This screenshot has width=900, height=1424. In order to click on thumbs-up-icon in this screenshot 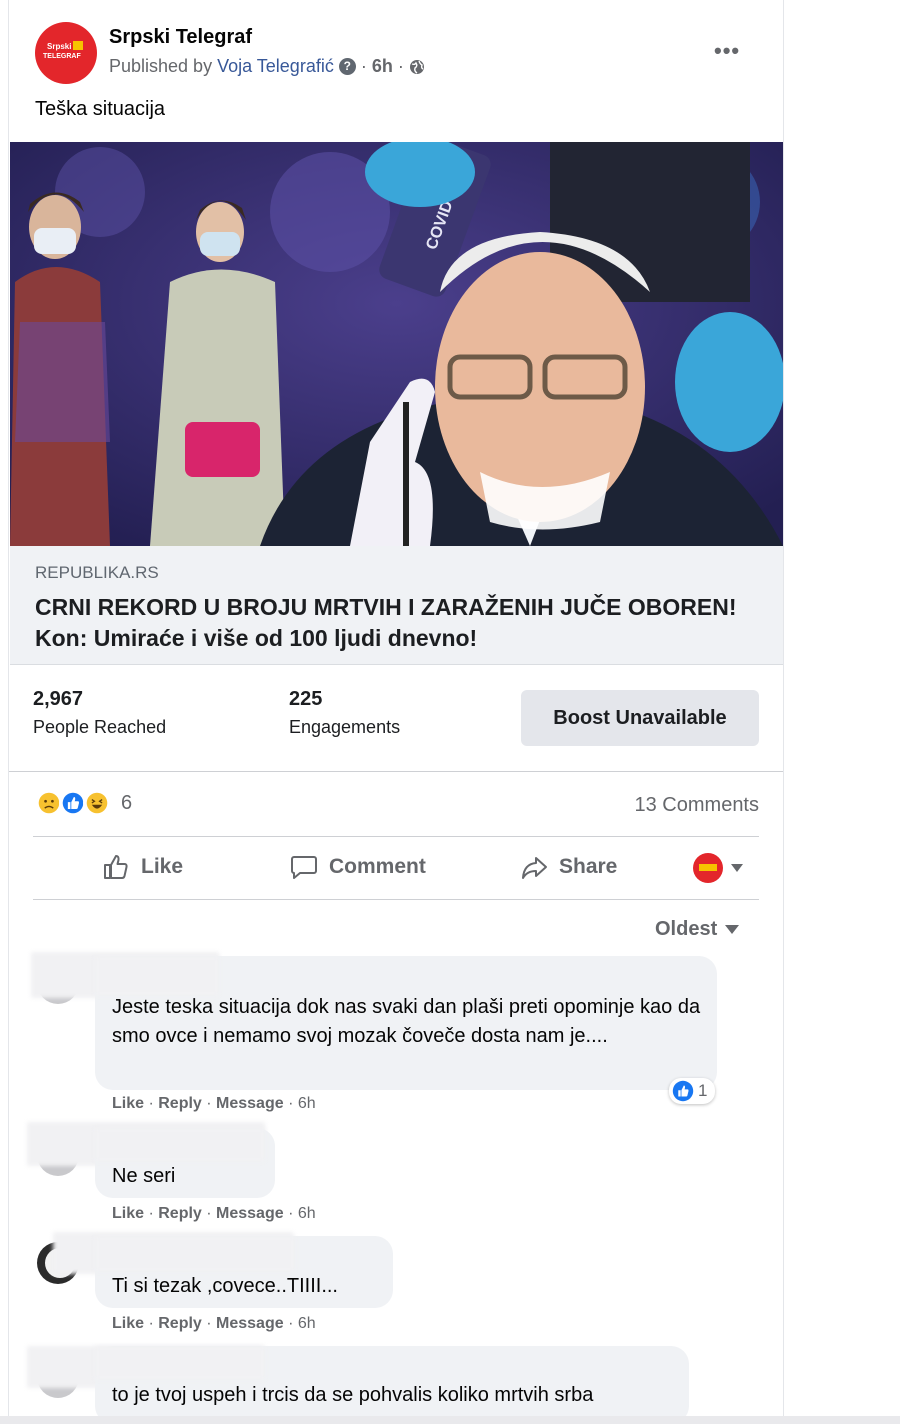, I will do `click(116, 867)`.